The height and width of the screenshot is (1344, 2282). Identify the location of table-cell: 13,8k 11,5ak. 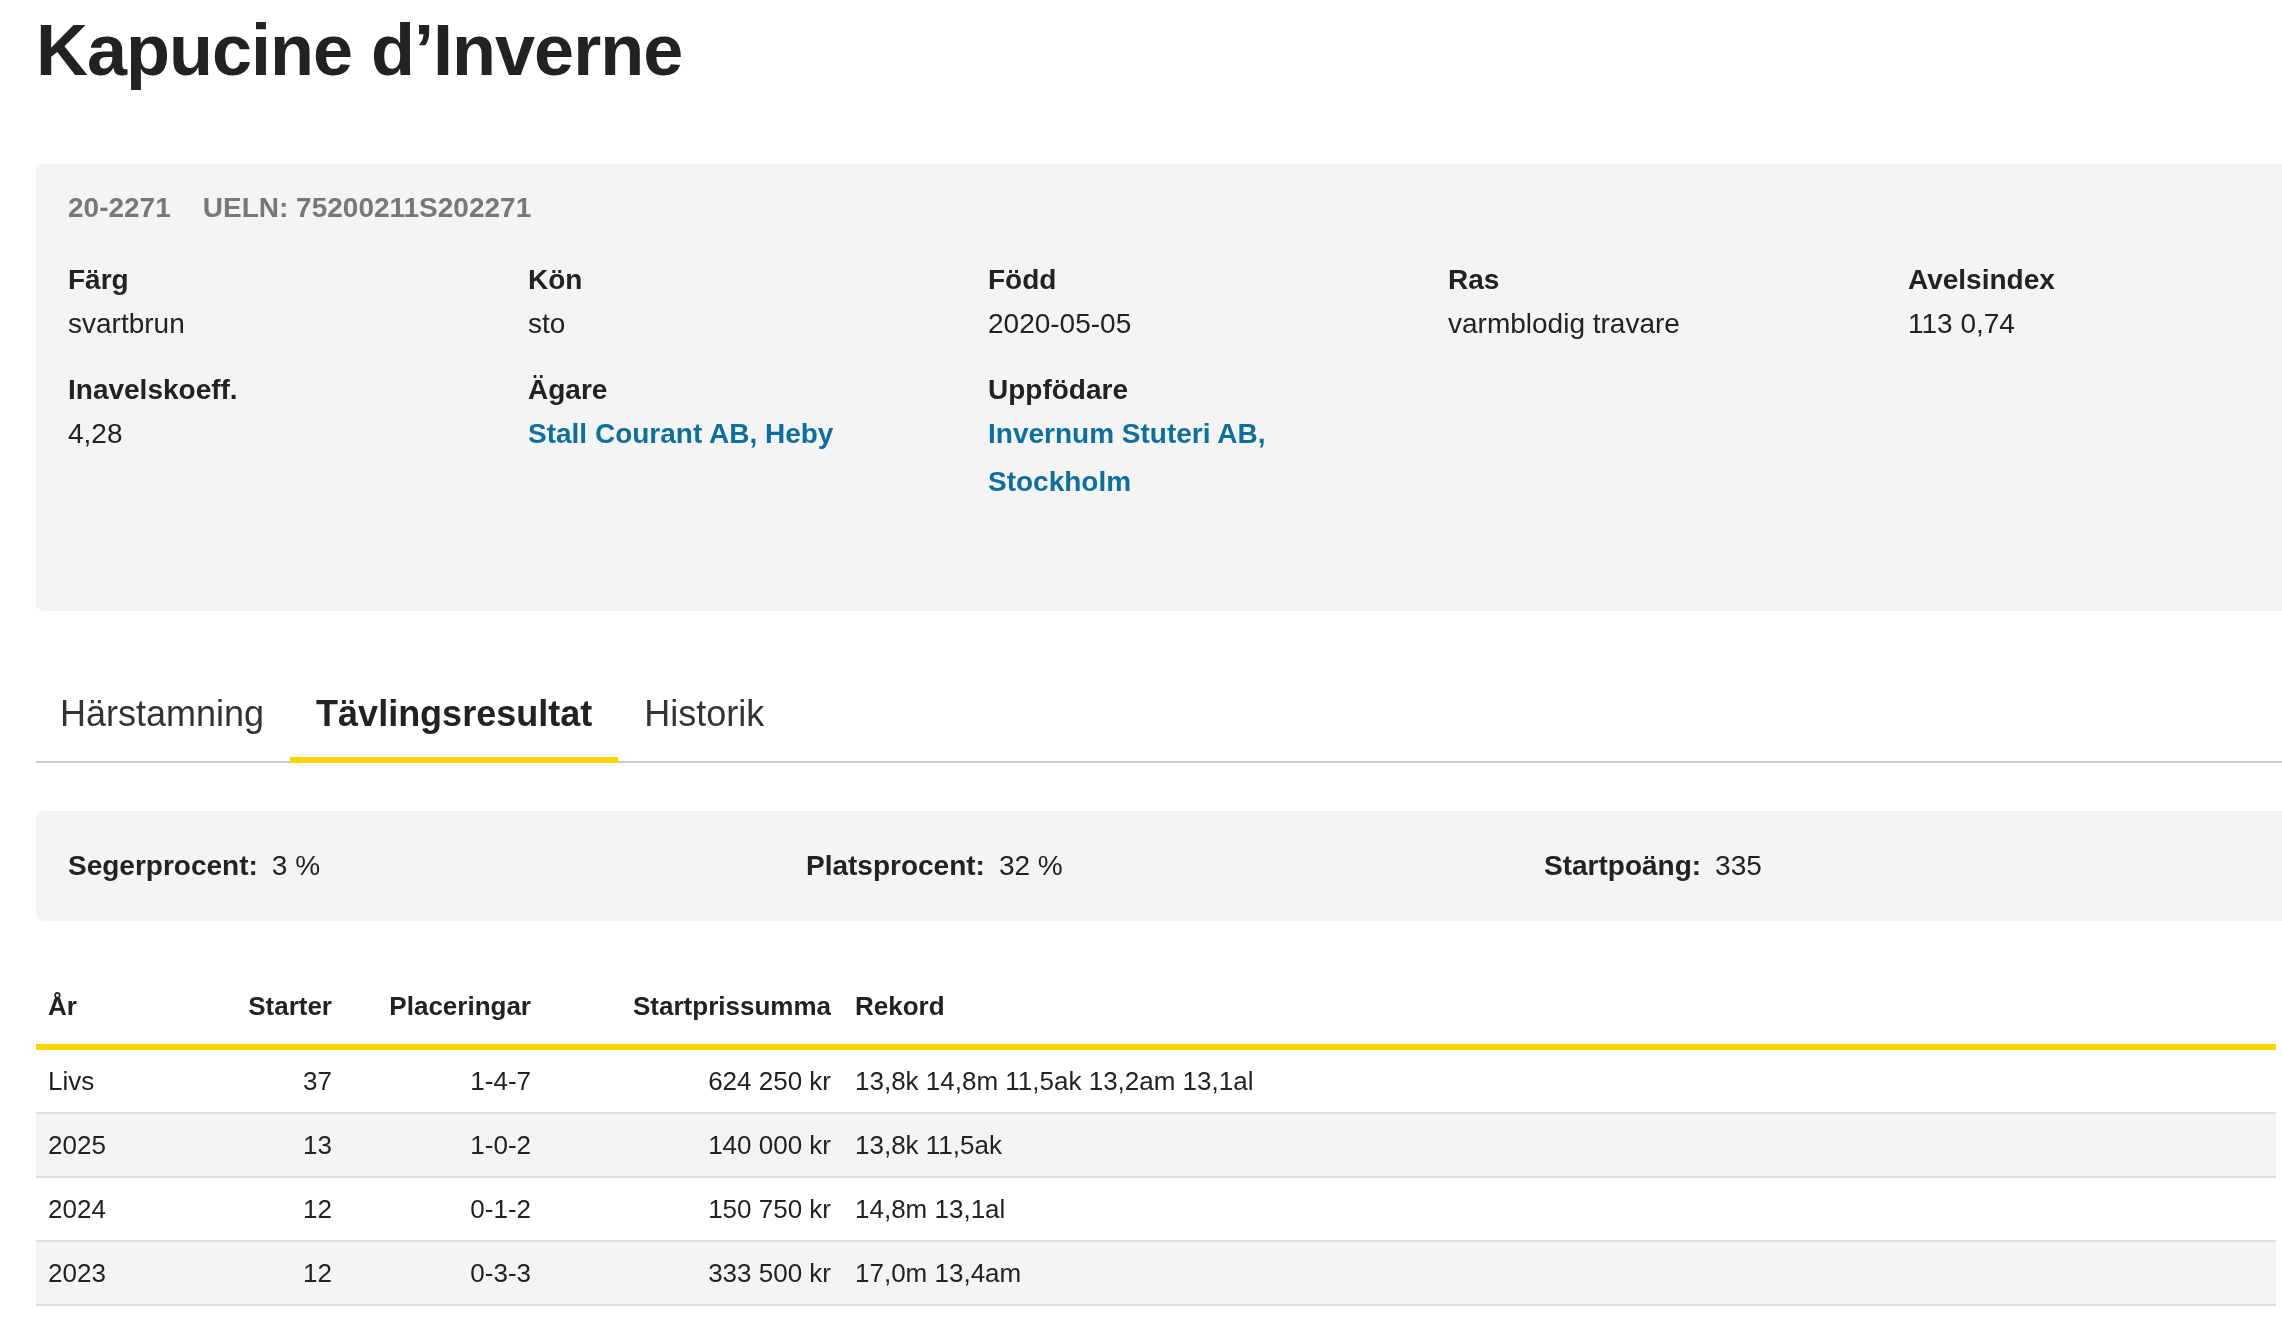
(1559, 1145).